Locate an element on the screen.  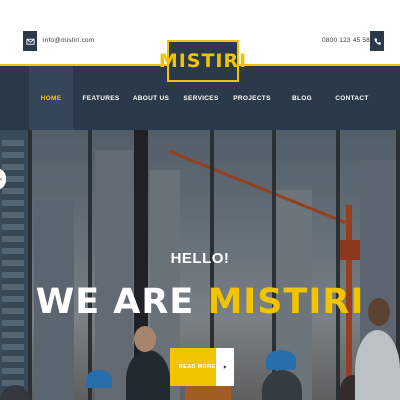
play-arrow-icon is located at coordinates (225, 367).